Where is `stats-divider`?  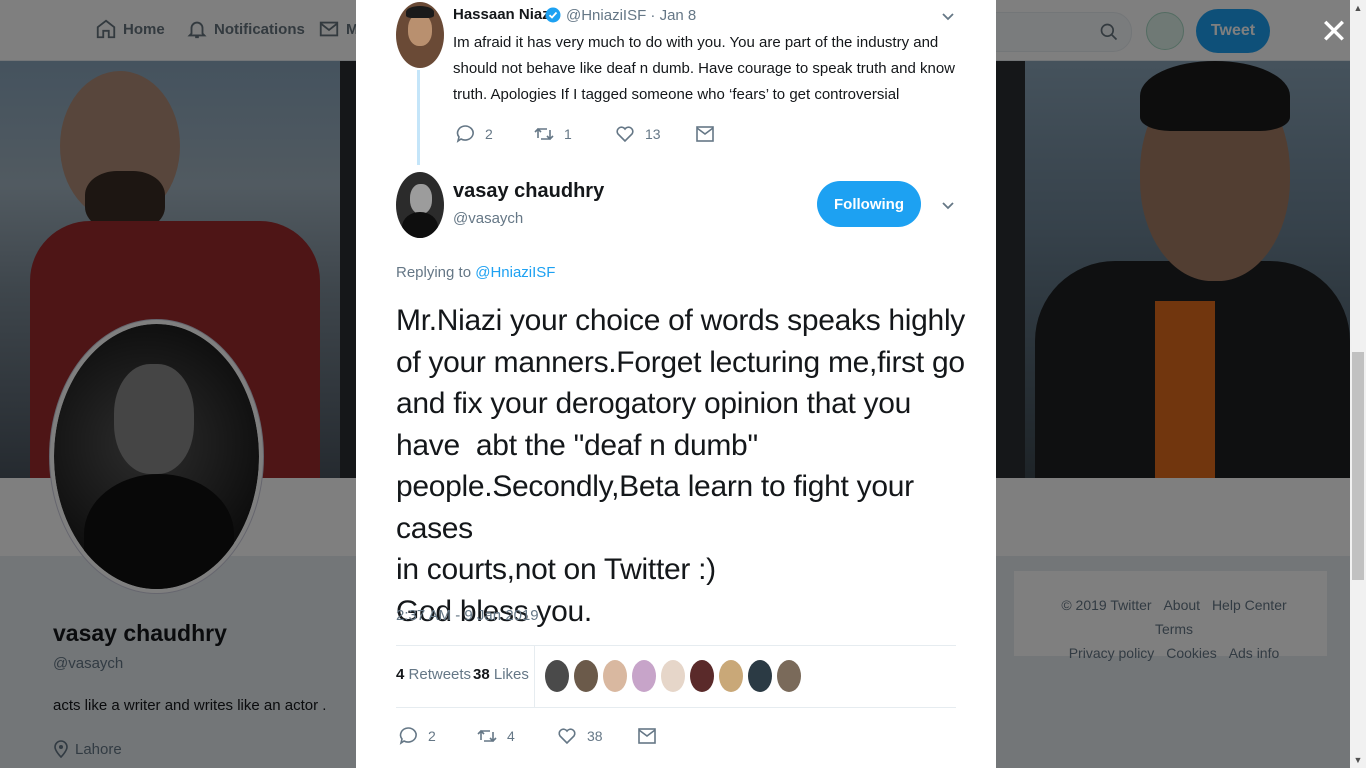 stats-divider is located at coordinates (534, 676).